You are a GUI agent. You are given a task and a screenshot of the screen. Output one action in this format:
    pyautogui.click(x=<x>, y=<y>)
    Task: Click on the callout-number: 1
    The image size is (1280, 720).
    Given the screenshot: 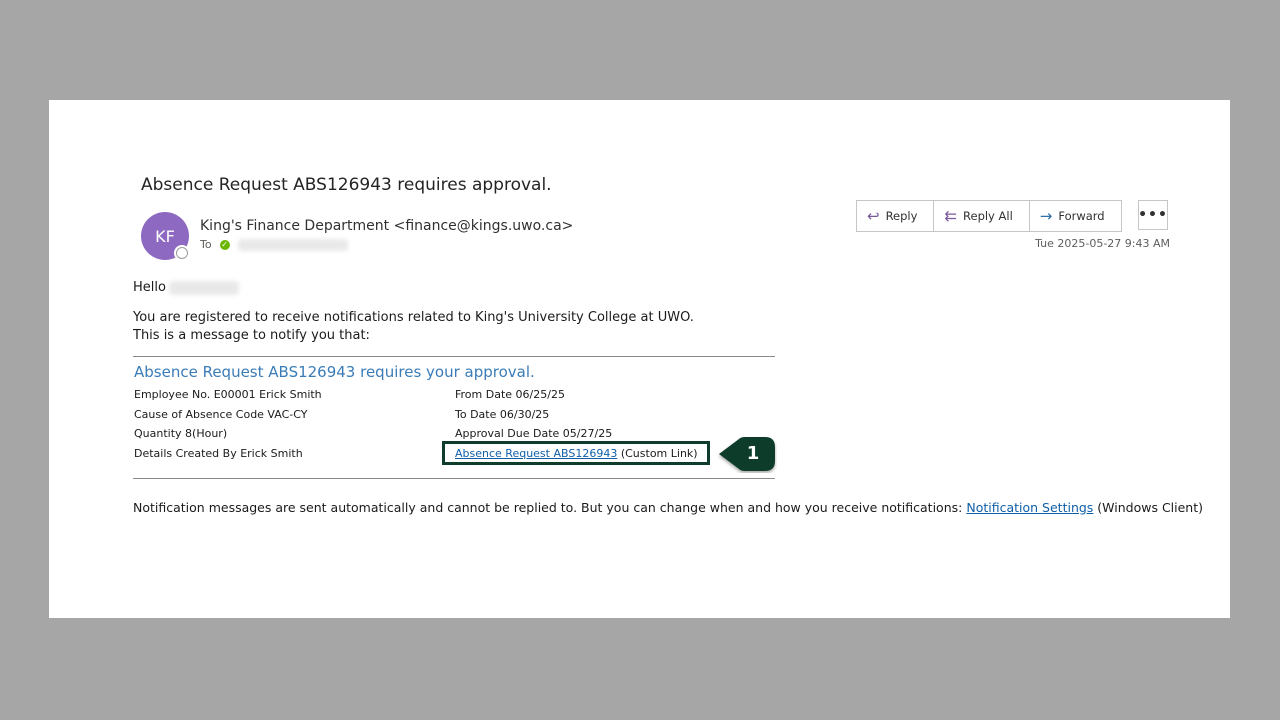 What is the action you would take?
    pyautogui.click(x=753, y=453)
    